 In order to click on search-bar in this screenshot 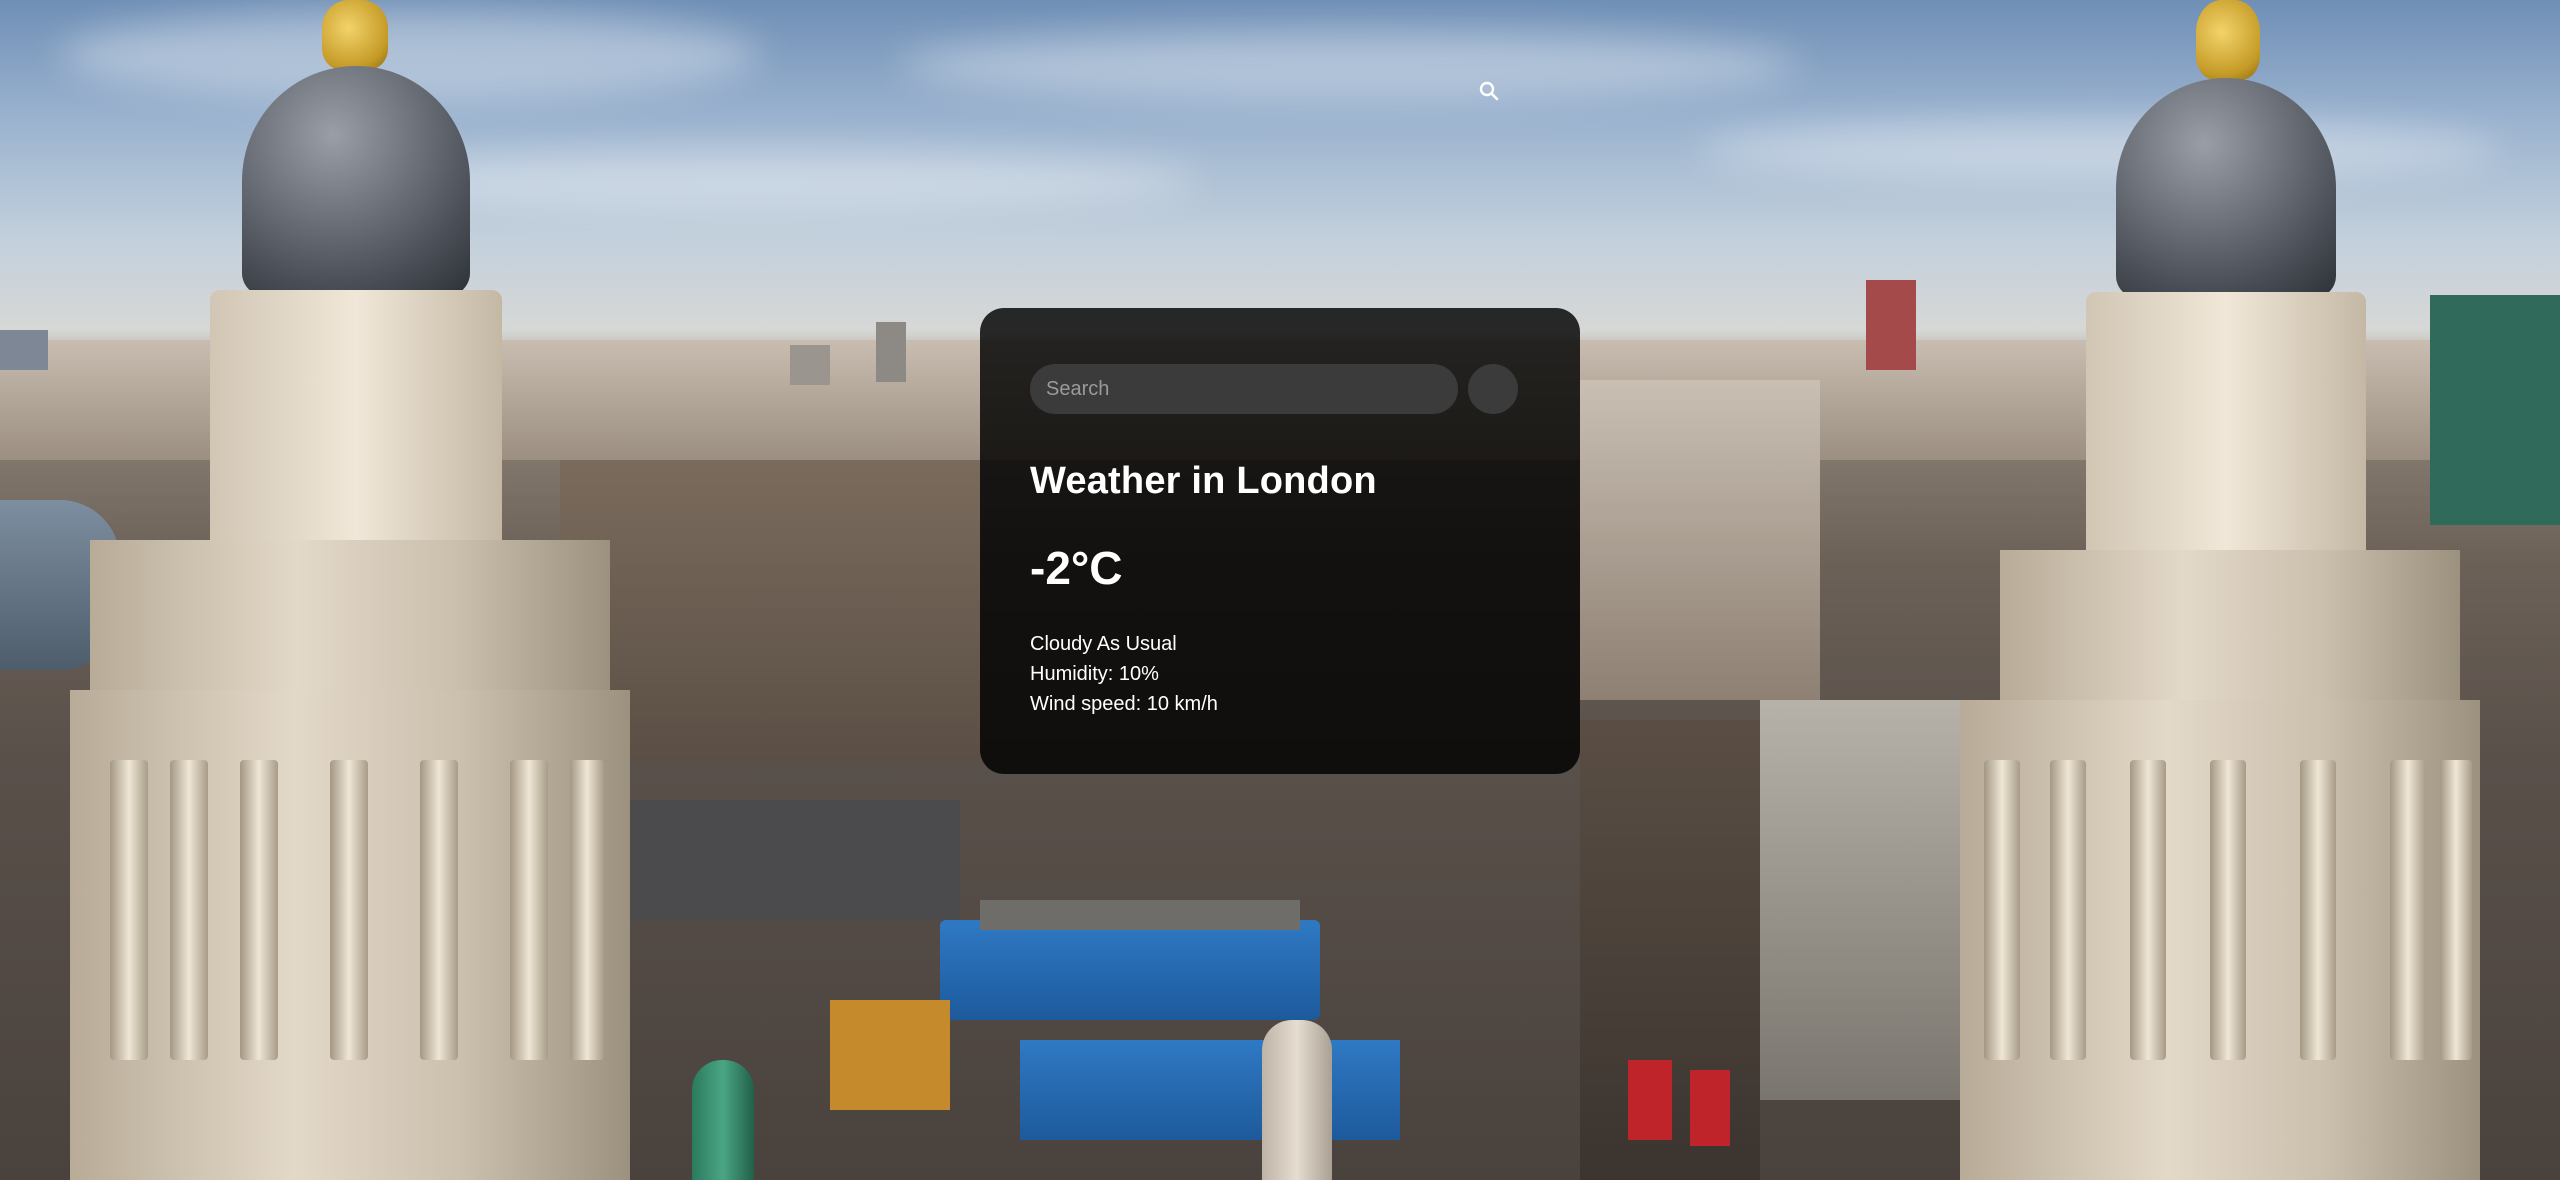, I will do `click(1280, 389)`.